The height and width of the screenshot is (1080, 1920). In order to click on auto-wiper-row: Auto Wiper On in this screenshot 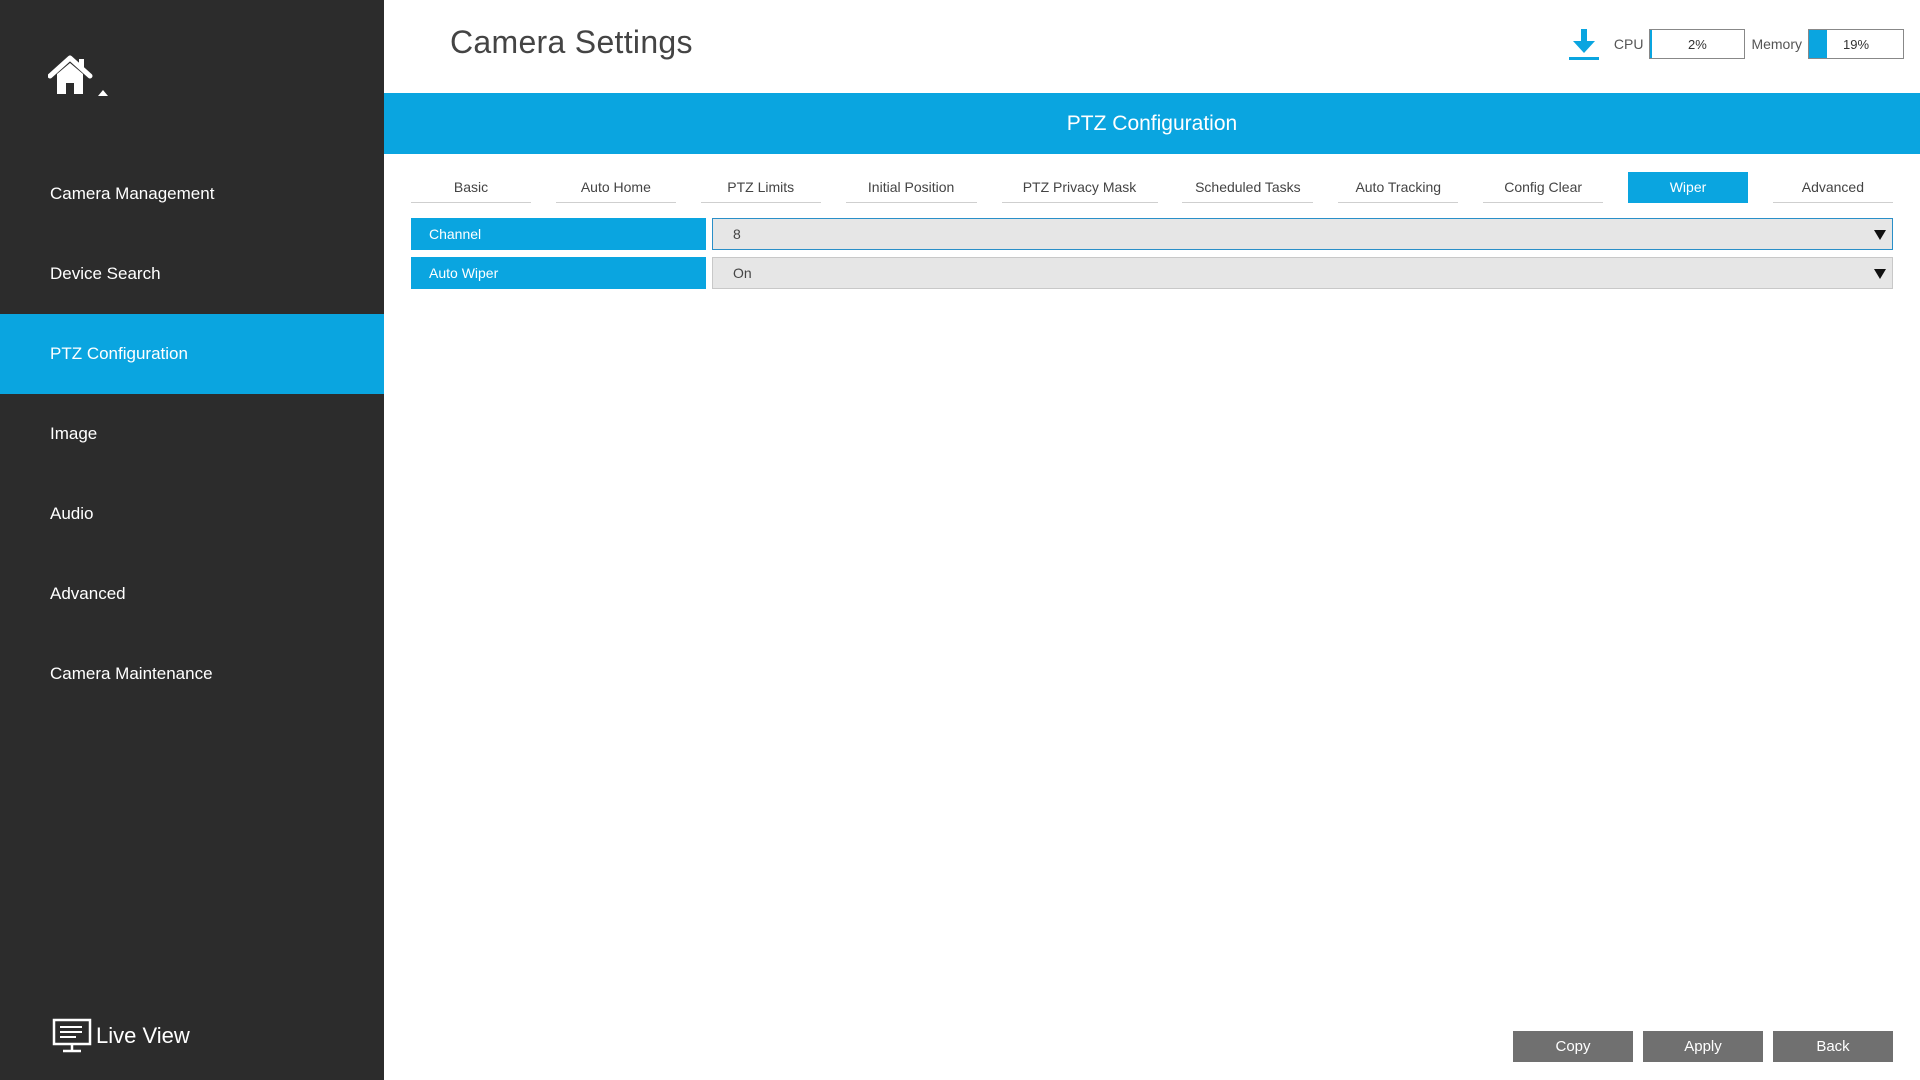, I will do `click(1152, 273)`.